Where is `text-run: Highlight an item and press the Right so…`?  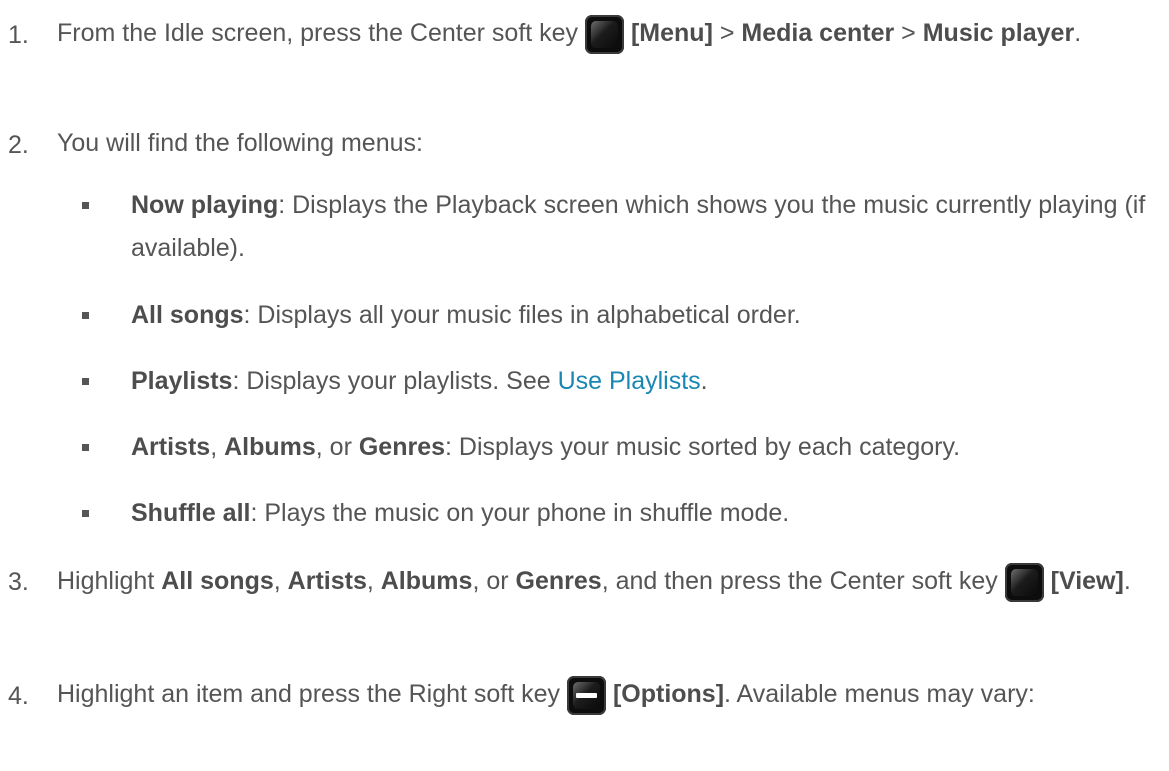
text-run: Highlight an item and press the Right so… is located at coordinates (312, 694).